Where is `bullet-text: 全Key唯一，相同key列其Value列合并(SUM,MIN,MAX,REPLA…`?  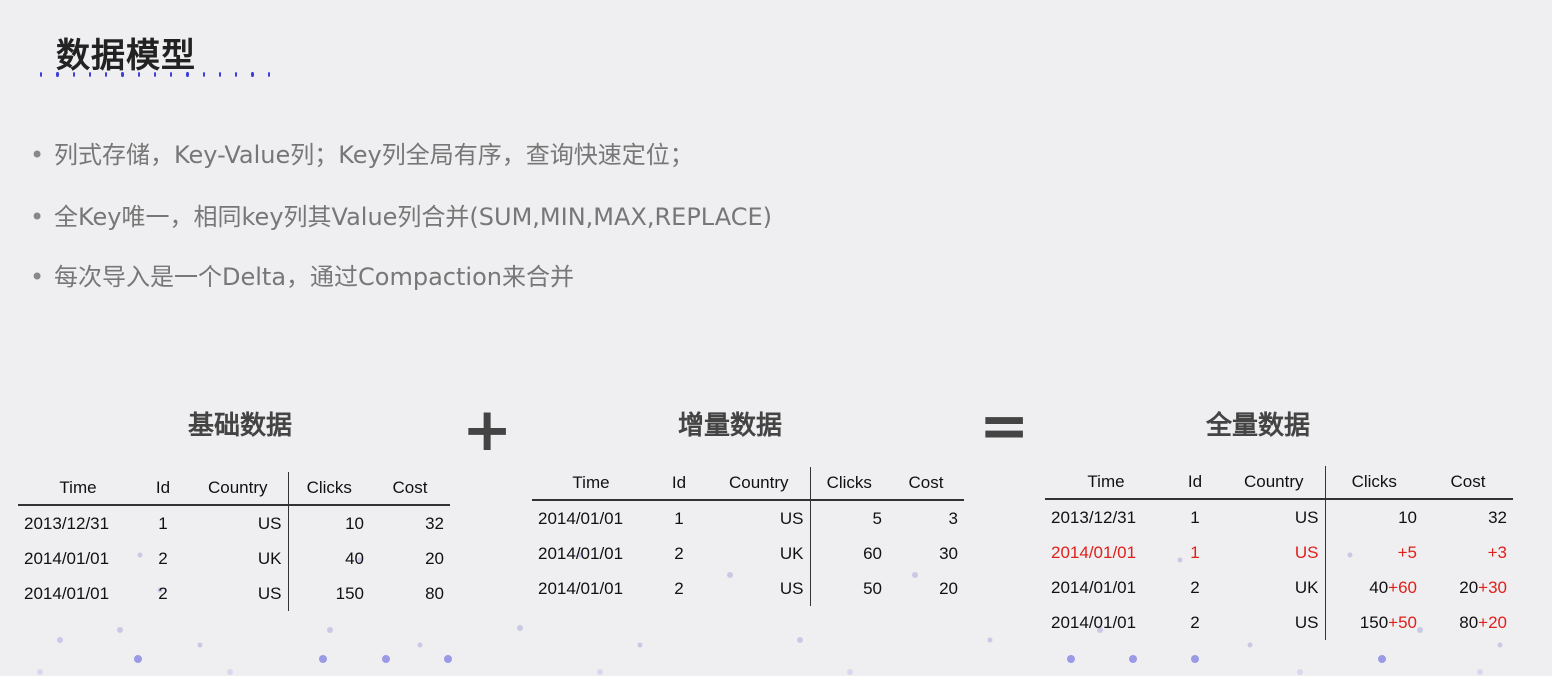 bullet-text: 全Key唯一，相同key列其Value列合并(SUM,MIN,MAX,REPLA… is located at coordinates (413, 217).